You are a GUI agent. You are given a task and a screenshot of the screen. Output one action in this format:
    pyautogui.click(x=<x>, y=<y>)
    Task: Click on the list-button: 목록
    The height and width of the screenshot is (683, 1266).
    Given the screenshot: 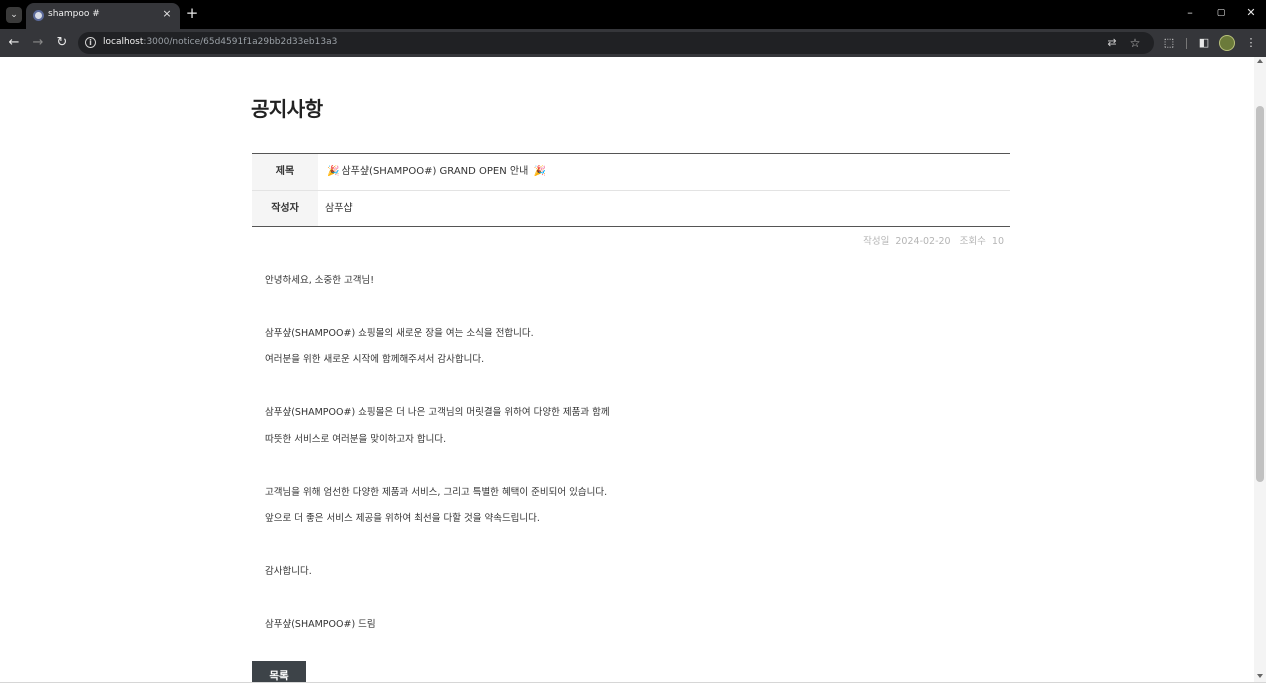 What is the action you would take?
    pyautogui.click(x=279, y=672)
    